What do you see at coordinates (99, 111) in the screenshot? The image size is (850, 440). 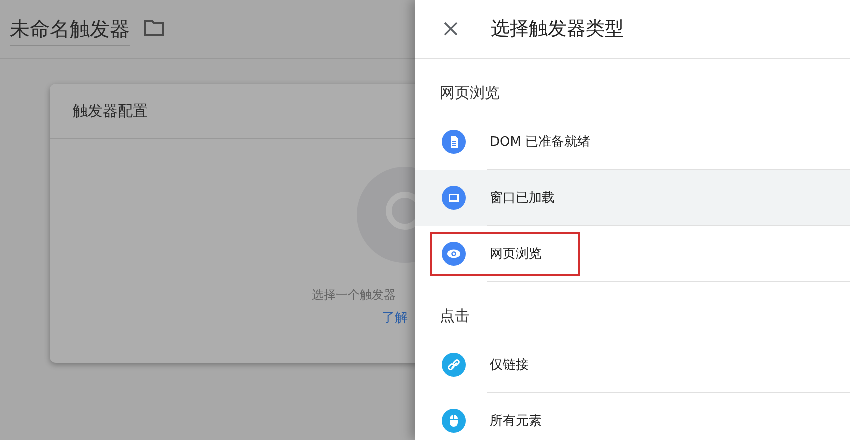 I see `card-title: 触发器配置` at bounding box center [99, 111].